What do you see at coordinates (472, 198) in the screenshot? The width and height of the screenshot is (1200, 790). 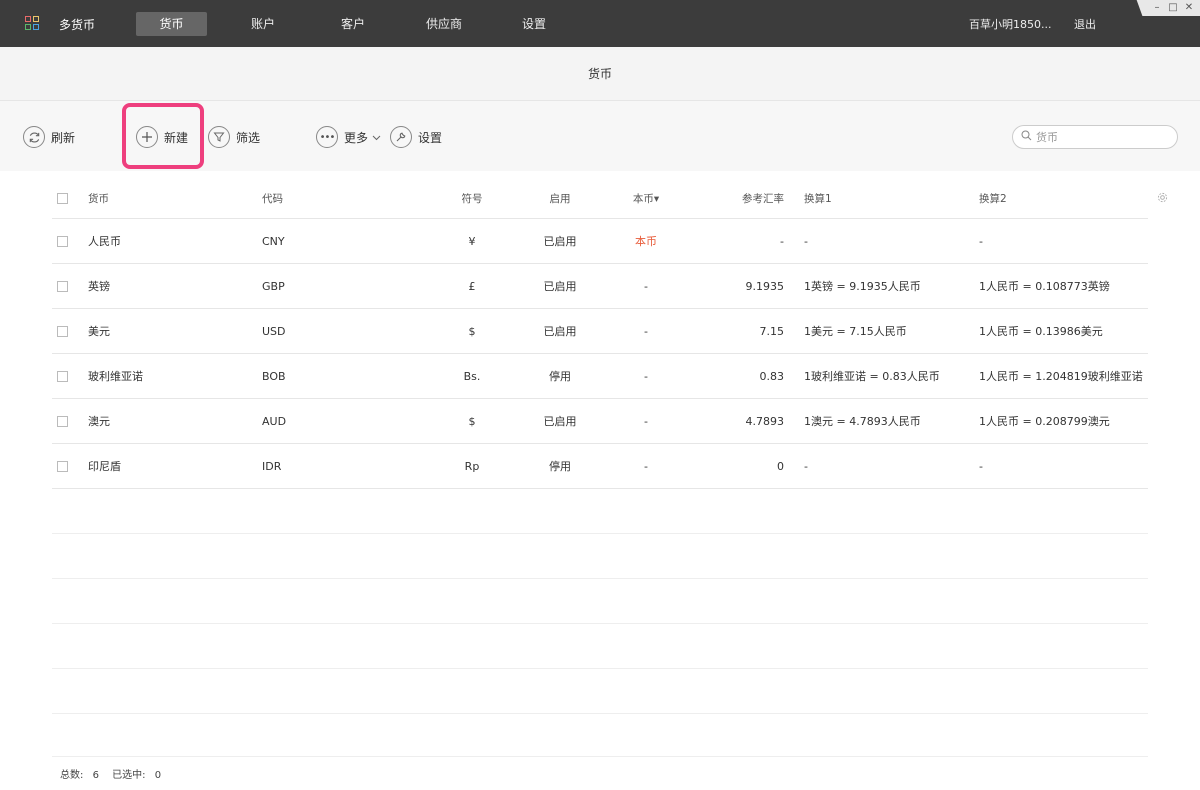 I see `header-symbol: 符号` at bounding box center [472, 198].